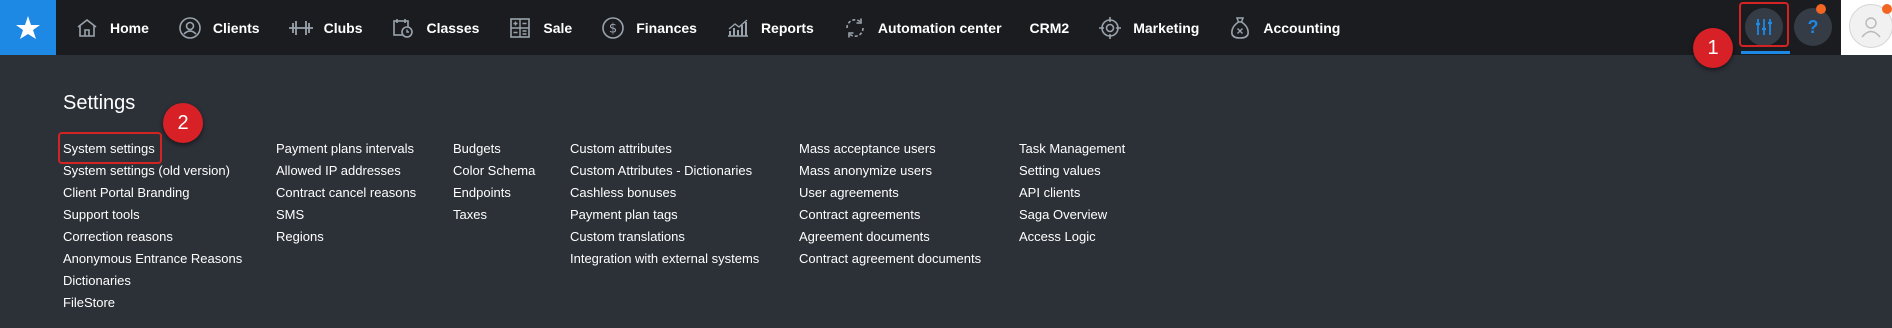  What do you see at coordinates (890, 215) in the screenshot?
I see `link-contract-agreements: Contract agreements` at bounding box center [890, 215].